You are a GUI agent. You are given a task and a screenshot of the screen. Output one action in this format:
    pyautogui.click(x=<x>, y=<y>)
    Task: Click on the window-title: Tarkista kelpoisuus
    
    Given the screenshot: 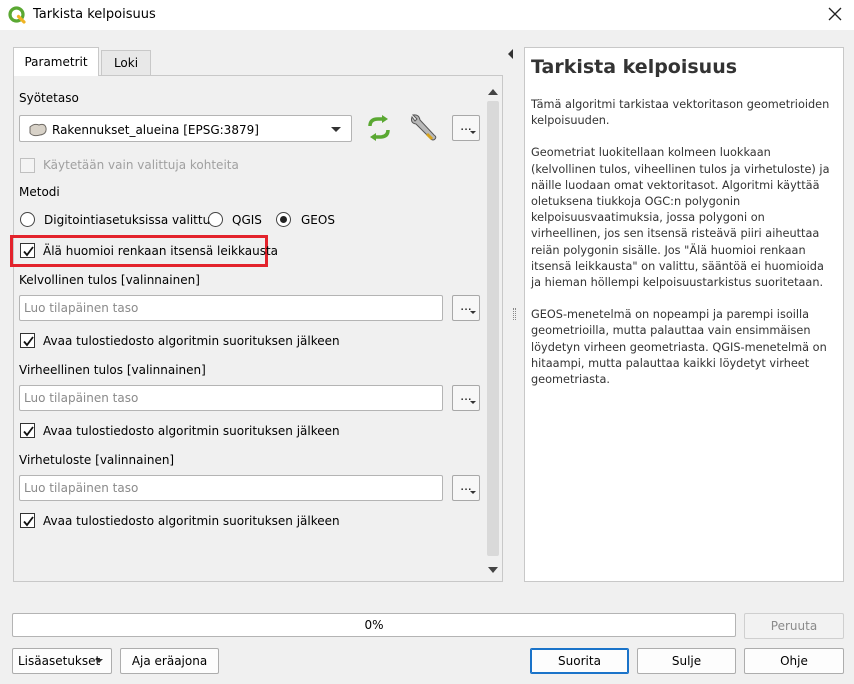 What is the action you would take?
    pyautogui.click(x=94, y=14)
    